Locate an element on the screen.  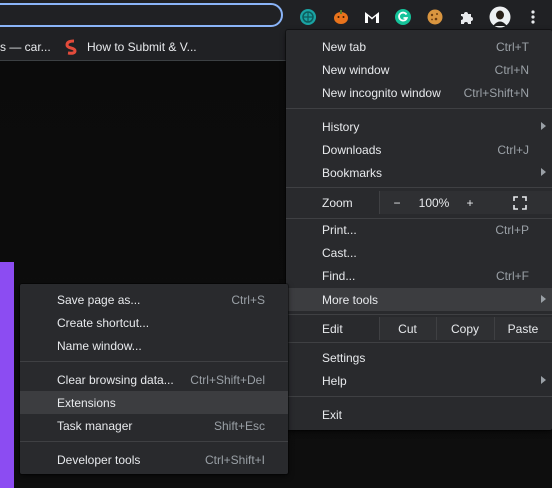
menu-downloads: Downloads Ctrl+J is located at coordinates (419, 149).